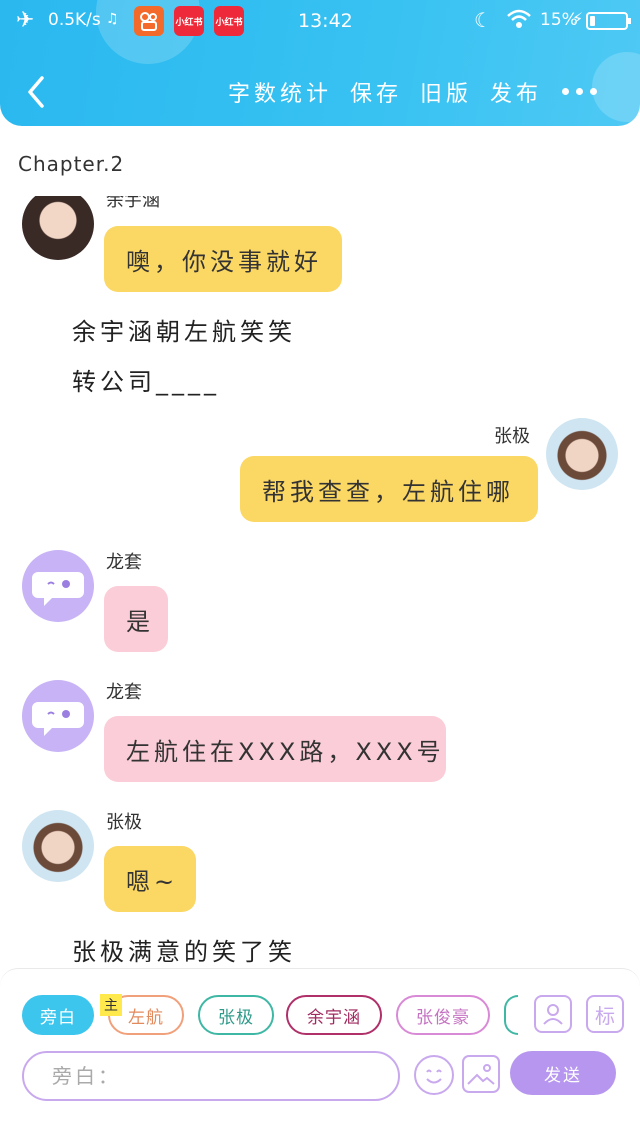 The image size is (640, 1138). Describe the element at coordinates (334, 1015) in the screenshot. I see `role-chip-yu-yuhan: 余宇涵` at that location.